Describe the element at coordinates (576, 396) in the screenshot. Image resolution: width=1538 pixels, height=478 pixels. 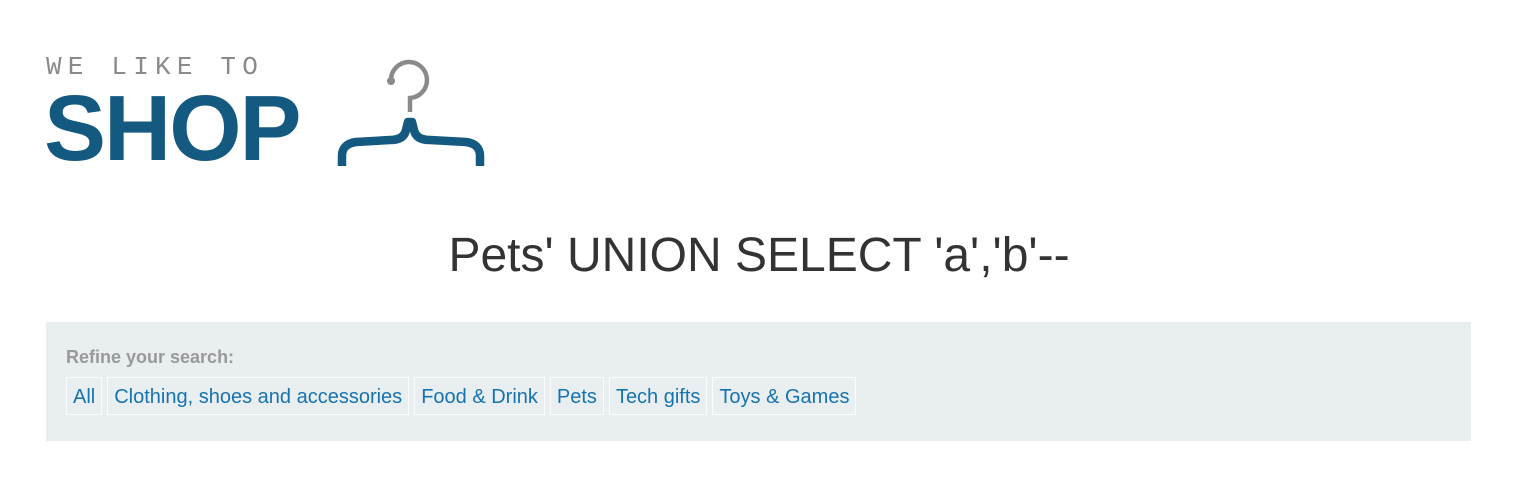
I see `filter-link-pets: Pets` at that location.